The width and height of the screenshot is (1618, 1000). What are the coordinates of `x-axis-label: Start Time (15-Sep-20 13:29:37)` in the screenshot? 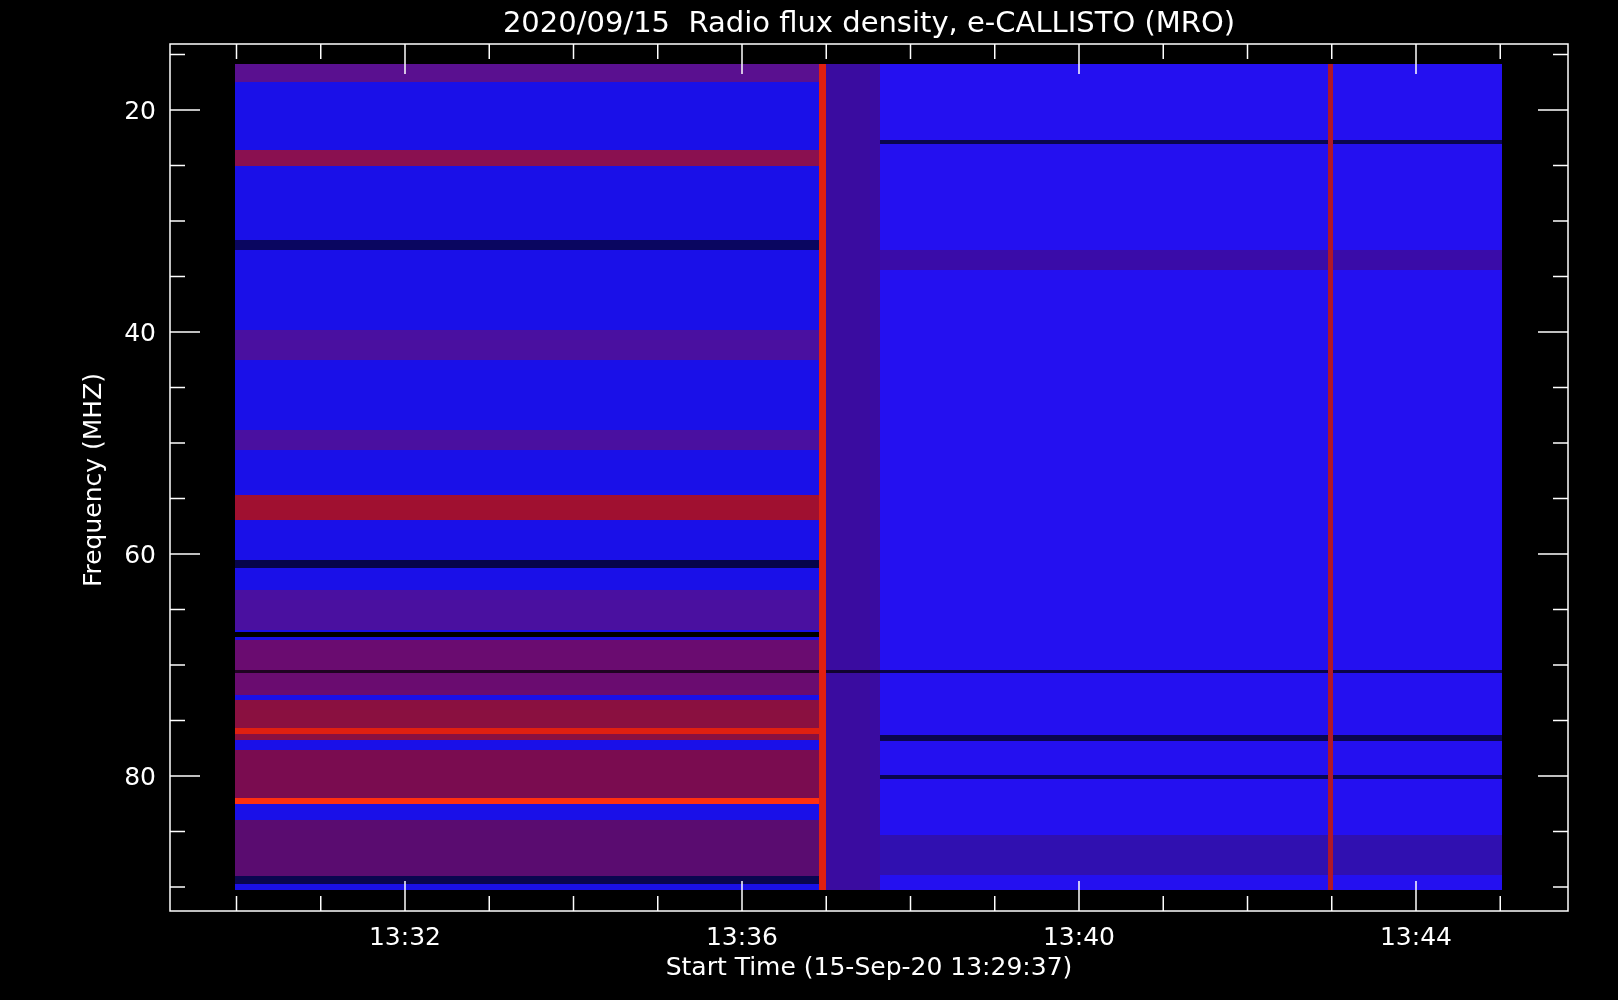 It's located at (869, 966).